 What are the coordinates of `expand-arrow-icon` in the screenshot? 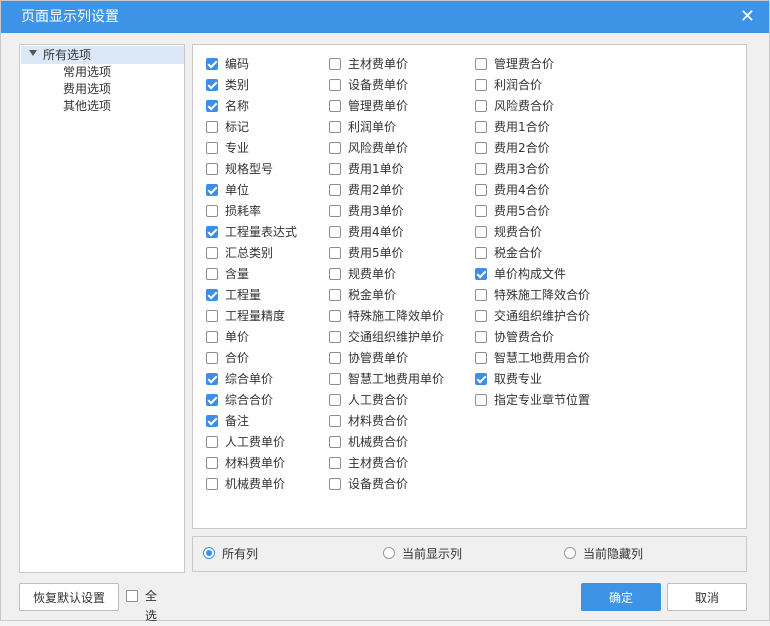 It's located at (33, 53).